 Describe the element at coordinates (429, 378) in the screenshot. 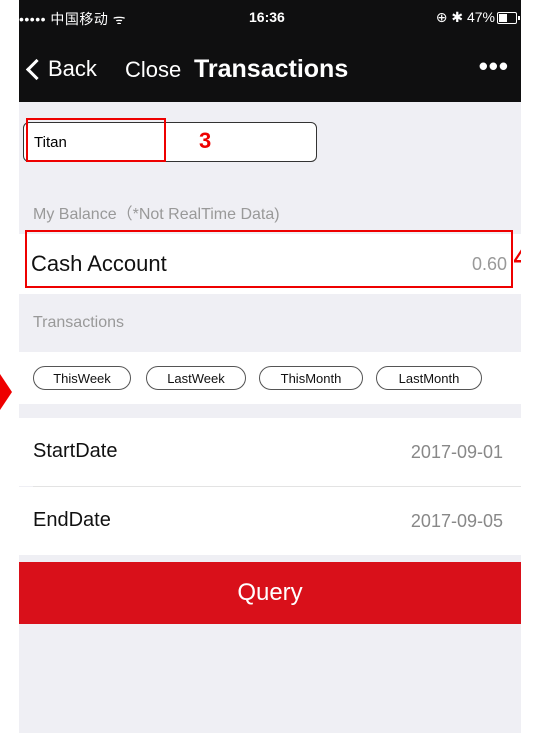

I see `last-month-chip: LastMonth` at that location.